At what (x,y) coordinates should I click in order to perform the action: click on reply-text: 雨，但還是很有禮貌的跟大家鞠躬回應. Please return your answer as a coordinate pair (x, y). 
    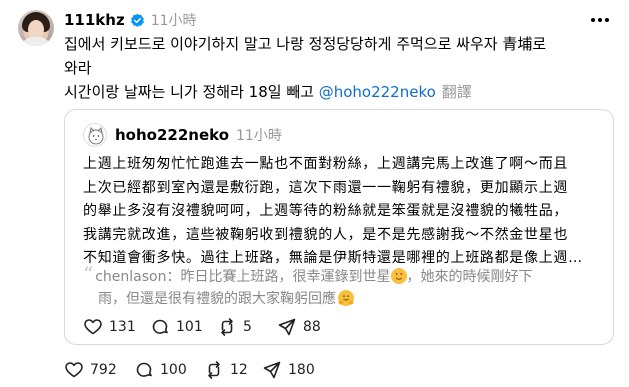
    Looking at the image, I should click on (217, 299).